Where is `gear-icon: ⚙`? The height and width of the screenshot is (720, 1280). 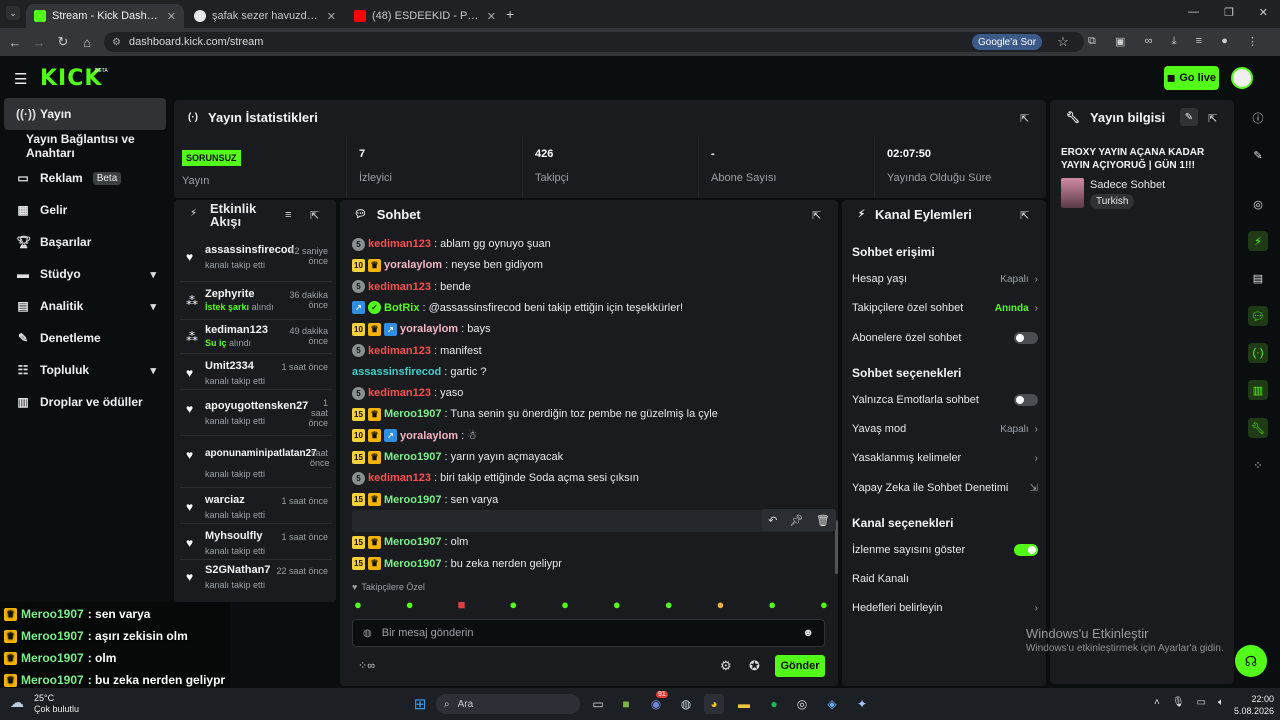
gear-icon: ⚙ is located at coordinates (726, 666).